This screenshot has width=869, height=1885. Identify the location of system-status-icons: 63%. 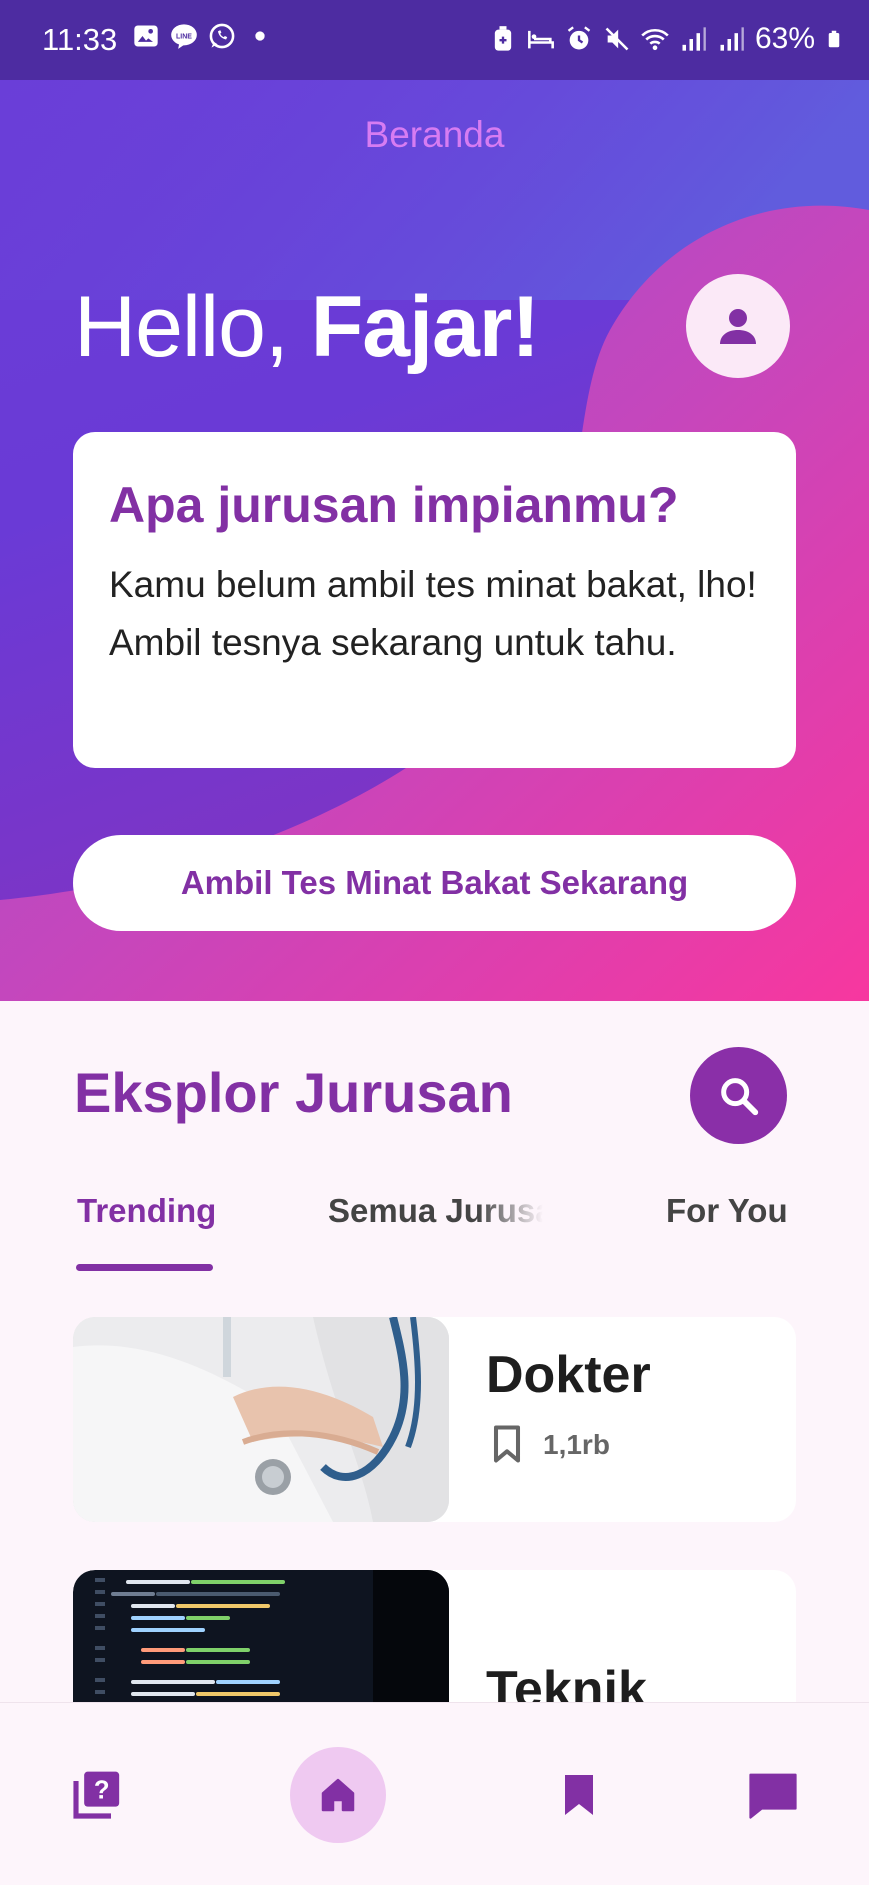
(666, 39).